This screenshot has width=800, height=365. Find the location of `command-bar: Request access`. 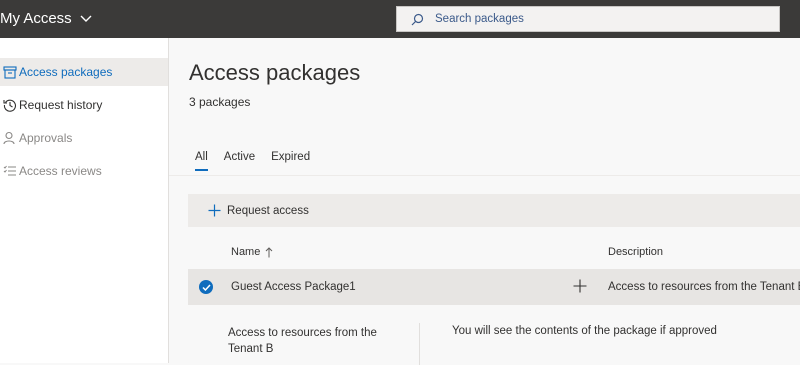

command-bar: Request access is located at coordinates (494, 210).